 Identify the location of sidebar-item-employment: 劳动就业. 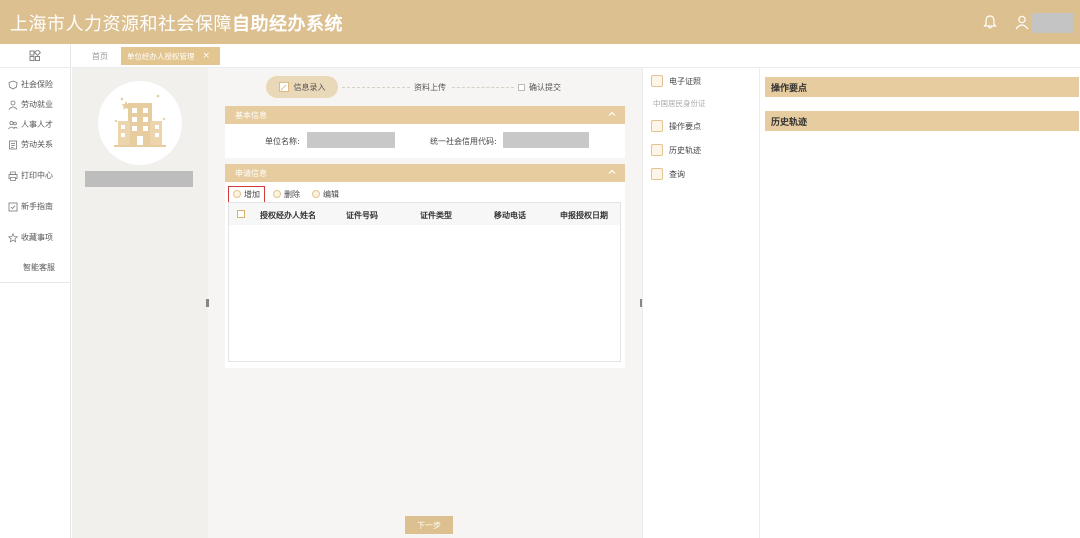
(30, 104).